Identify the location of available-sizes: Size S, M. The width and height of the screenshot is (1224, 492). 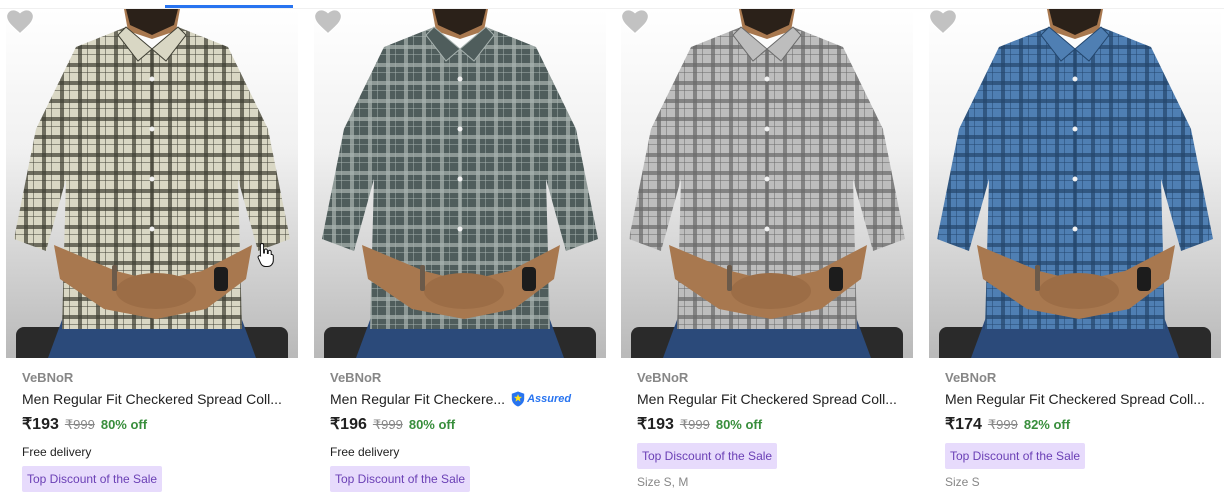
(663, 482).